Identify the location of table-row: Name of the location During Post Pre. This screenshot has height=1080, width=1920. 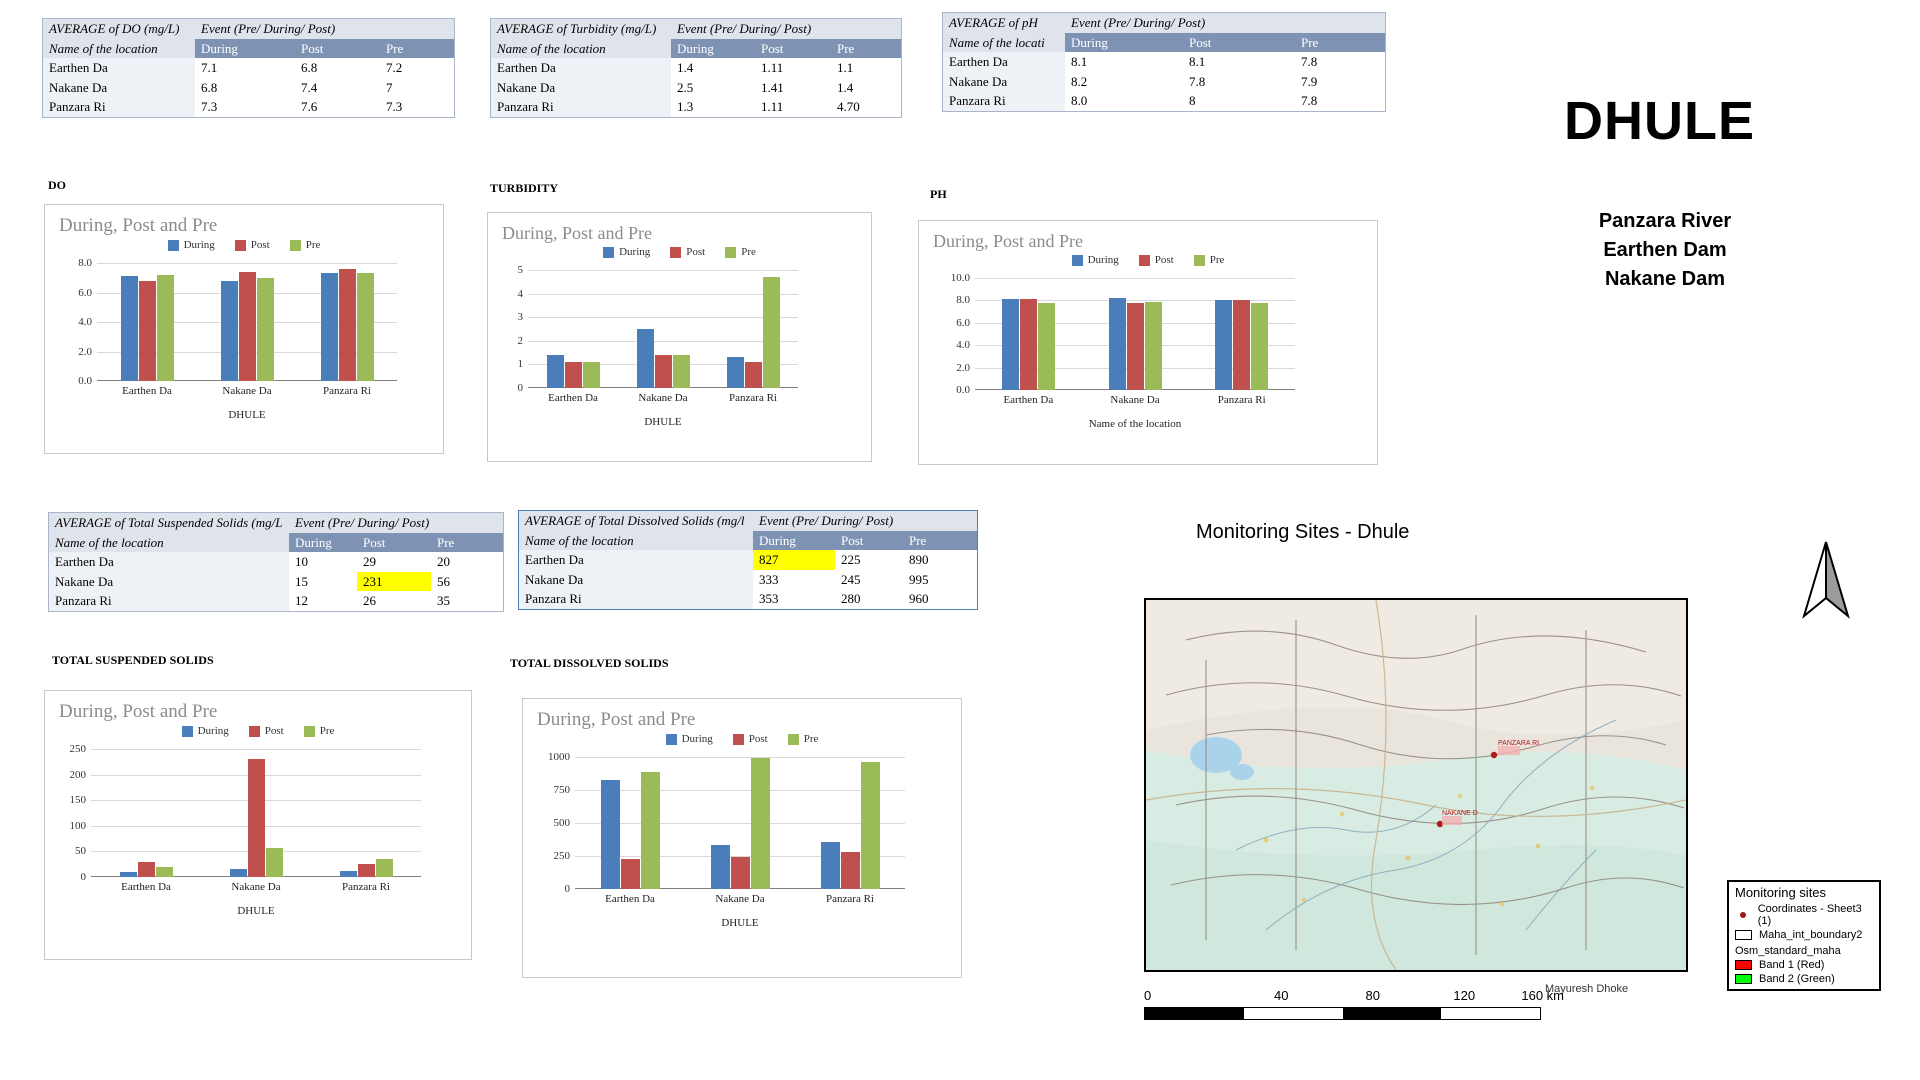
(696, 48).